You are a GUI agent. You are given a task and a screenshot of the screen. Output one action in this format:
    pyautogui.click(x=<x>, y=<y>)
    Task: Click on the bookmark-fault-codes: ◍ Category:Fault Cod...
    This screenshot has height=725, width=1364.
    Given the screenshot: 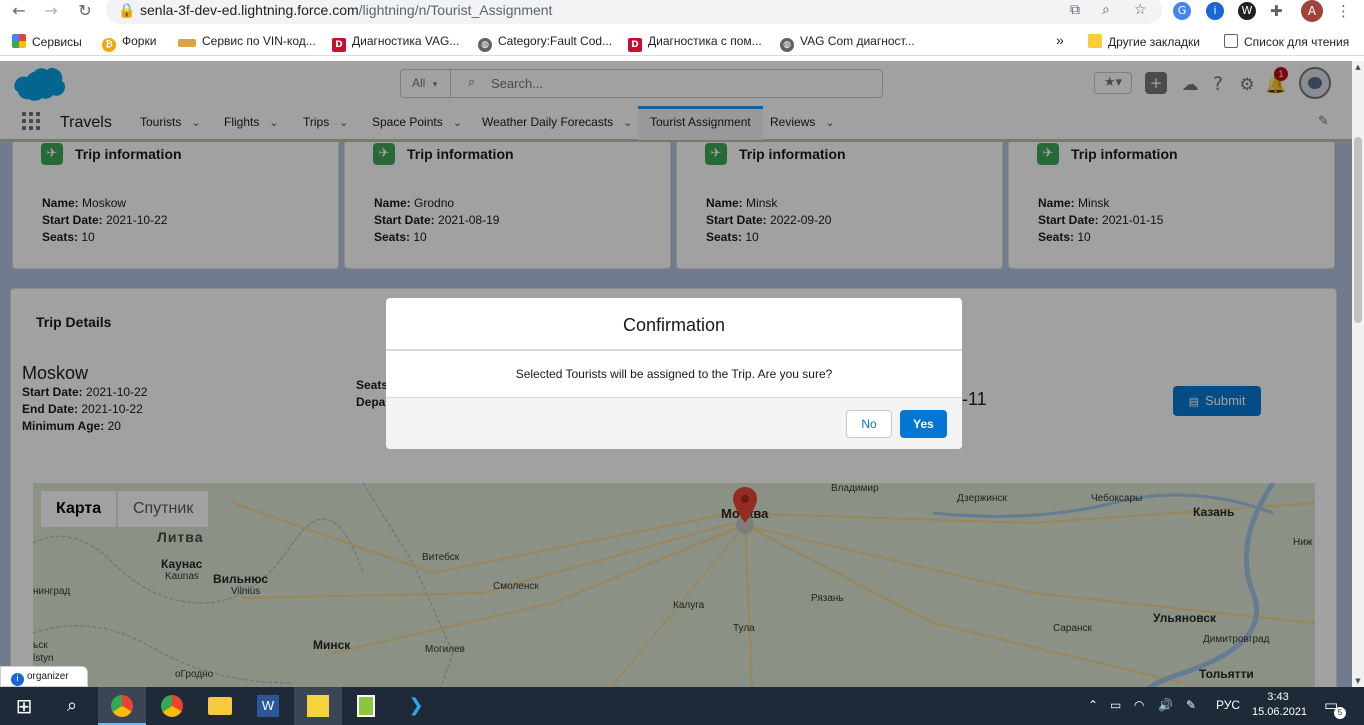 What is the action you would take?
    pyautogui.click(x=545, y=43)
    